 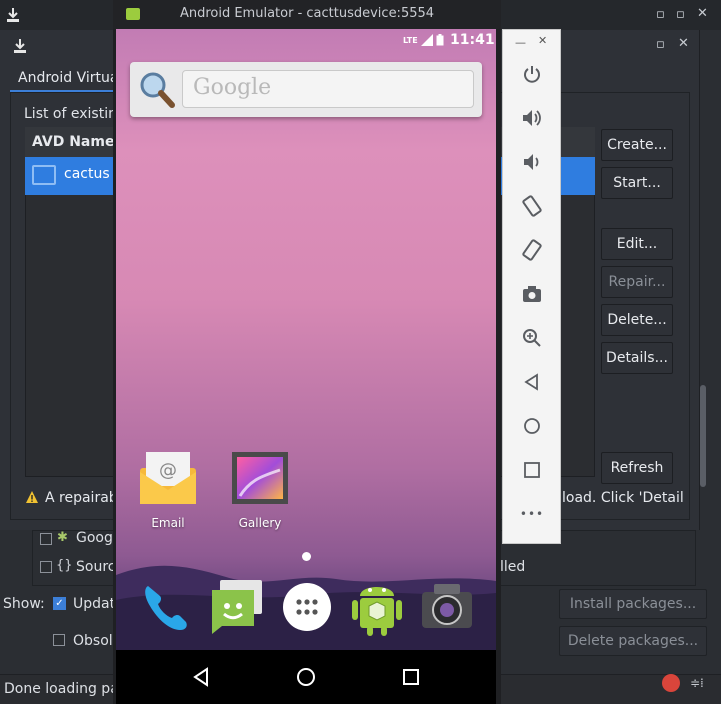 What do you see at coordinates (532, 338) in the screenshot?
I see `zoom-icon` at bounding box center [532, 338].